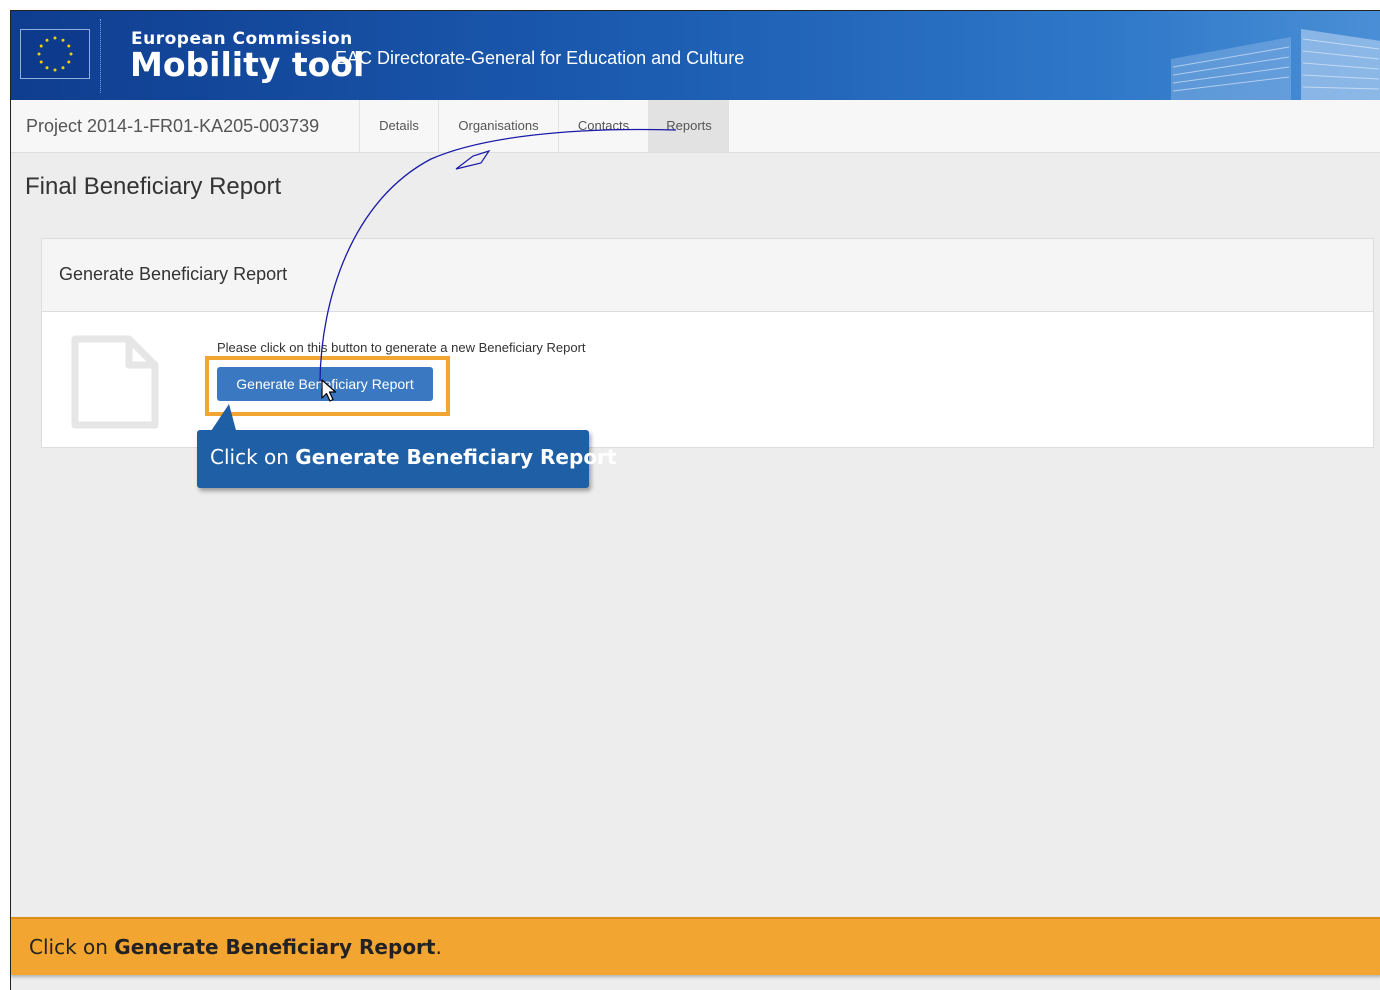 Image resolution: width=1380 pixels, height=990 pixels. What do you see at coordinates (413, 457) in the screenshot?
I see `callout-text: Click on Generate Beneficiary Report` at bounding box center [413, 457].